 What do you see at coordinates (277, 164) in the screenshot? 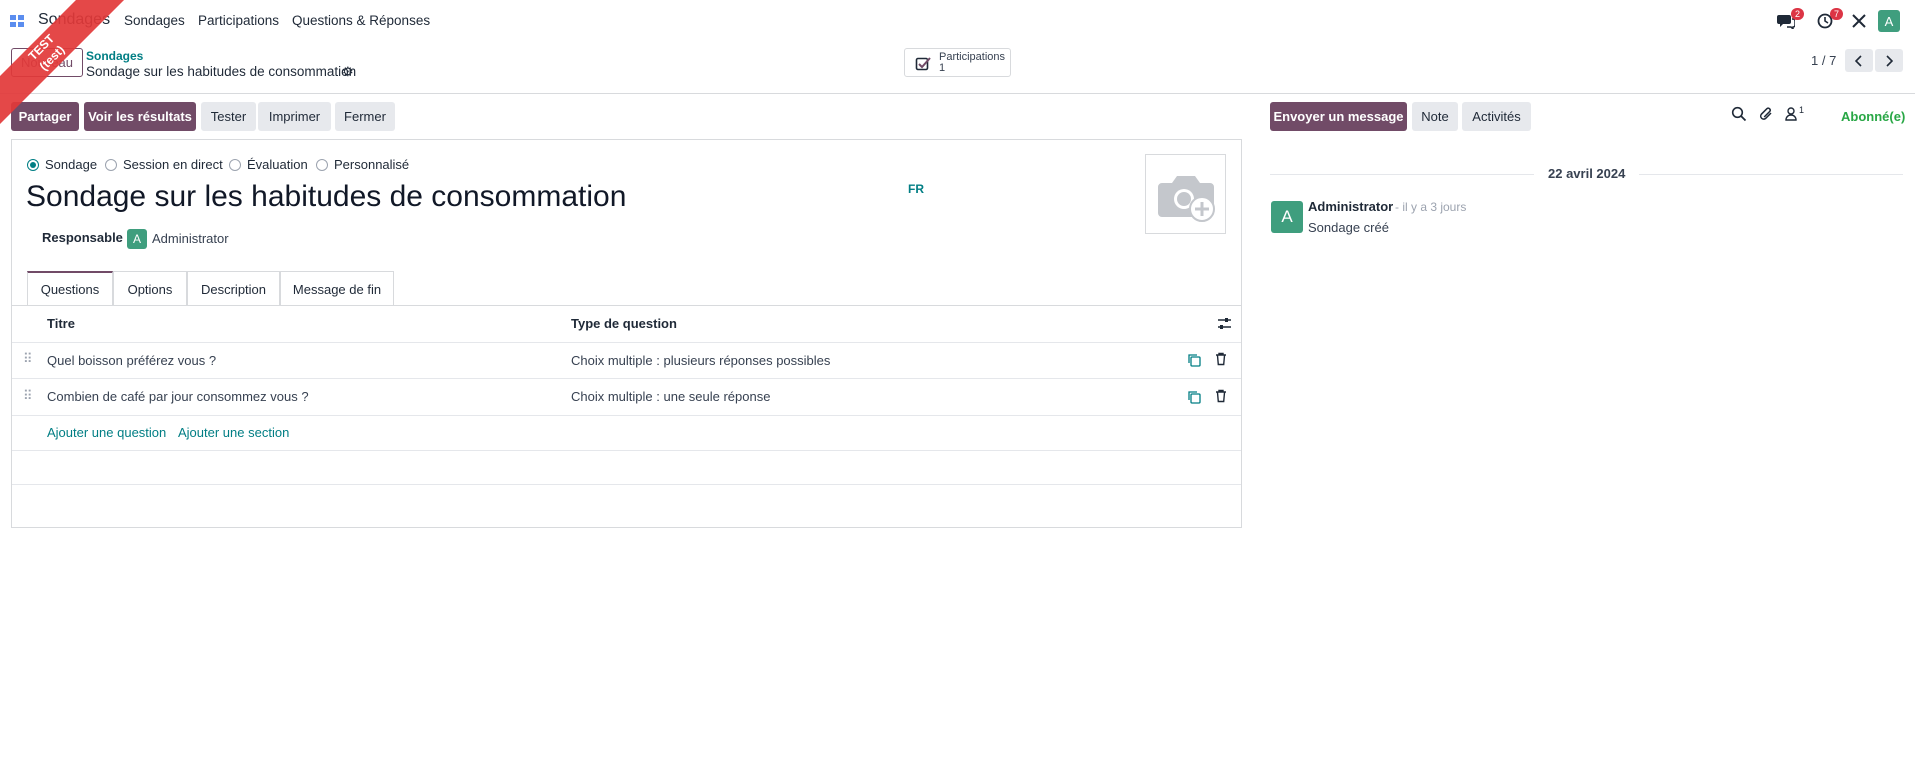
I see `radio-label: Évaluation` at bounding box center [277, 164].